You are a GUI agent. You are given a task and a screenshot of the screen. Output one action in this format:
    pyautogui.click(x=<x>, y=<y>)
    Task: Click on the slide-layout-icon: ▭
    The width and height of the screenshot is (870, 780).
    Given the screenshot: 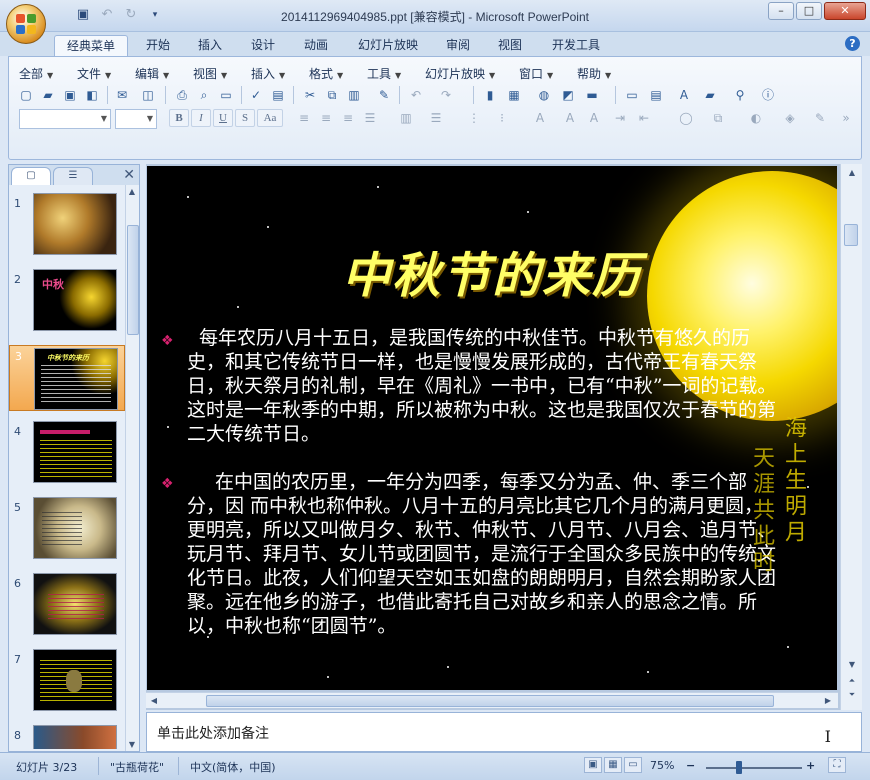 What is the action you would take?
    pyautogui.click(x=226, y=95)
    